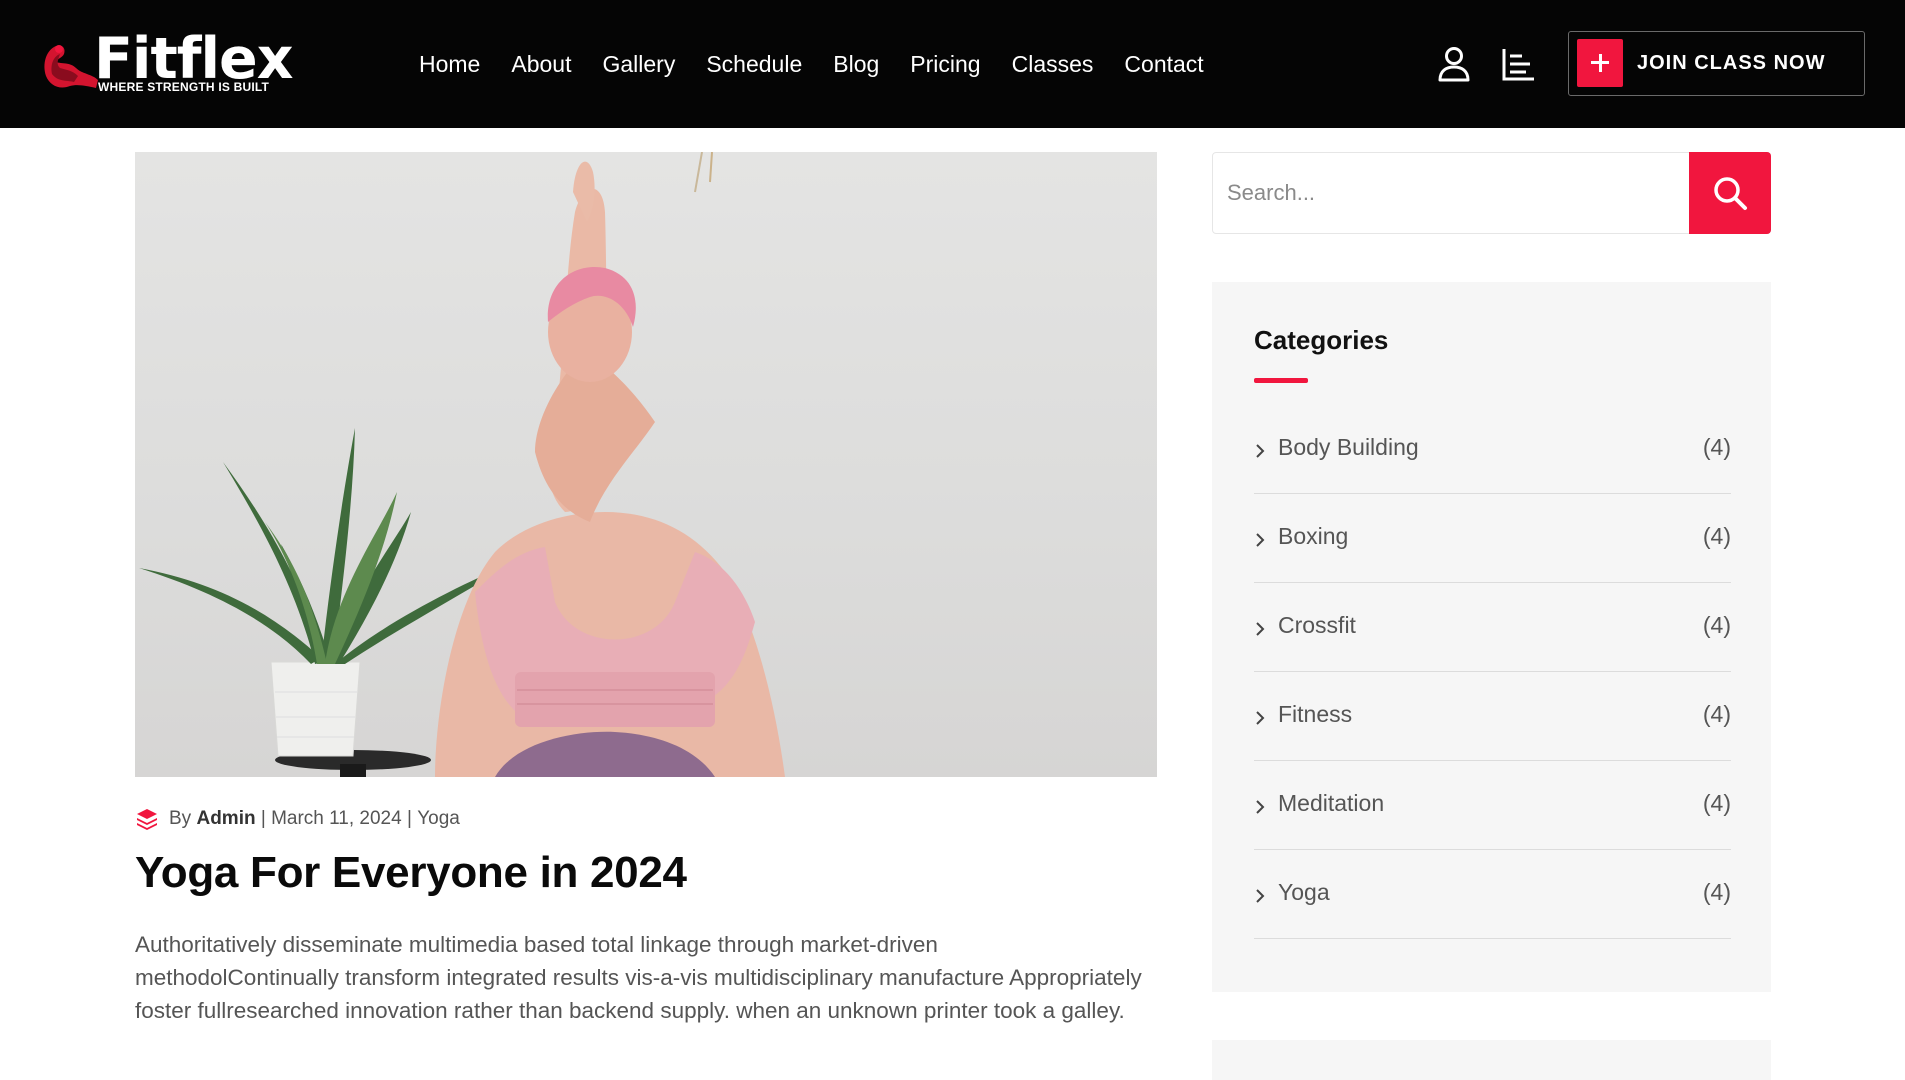 This screenshot has height=1080, width=1905. Describe the element at coordinates (225, 819) in the screenshot. I see `meta-author: Admin` at that location.